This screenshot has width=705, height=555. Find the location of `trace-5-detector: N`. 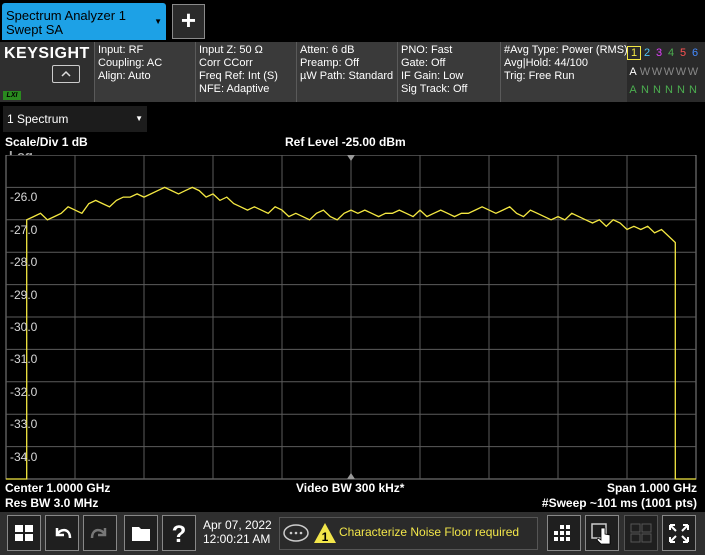

trace-5-detector: N is located at coordinates (681, 90).